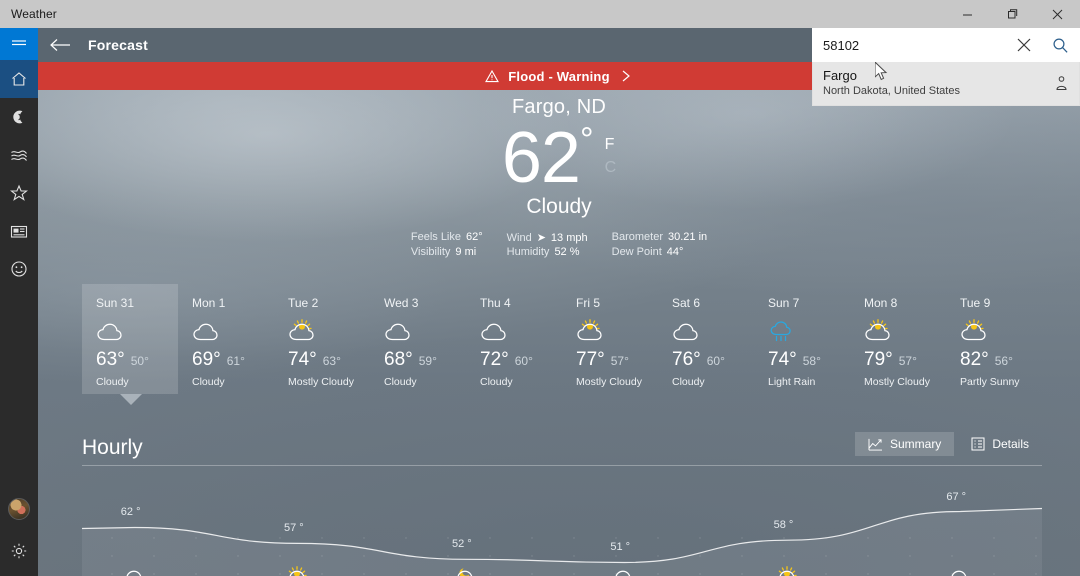  What do you see at coordinates (878, 359) in the screenshot?
I see `day-high: 79°` at bounding box center [878, 359].